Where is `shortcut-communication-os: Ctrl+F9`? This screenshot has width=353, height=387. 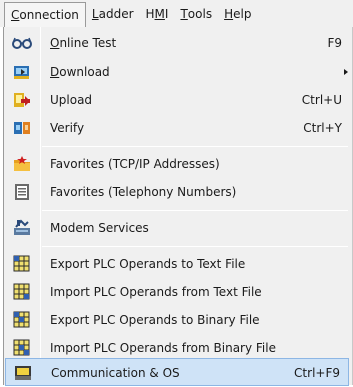 shortcut-communication-os: Ctrl+F9 is located at coordinates (317, 373).